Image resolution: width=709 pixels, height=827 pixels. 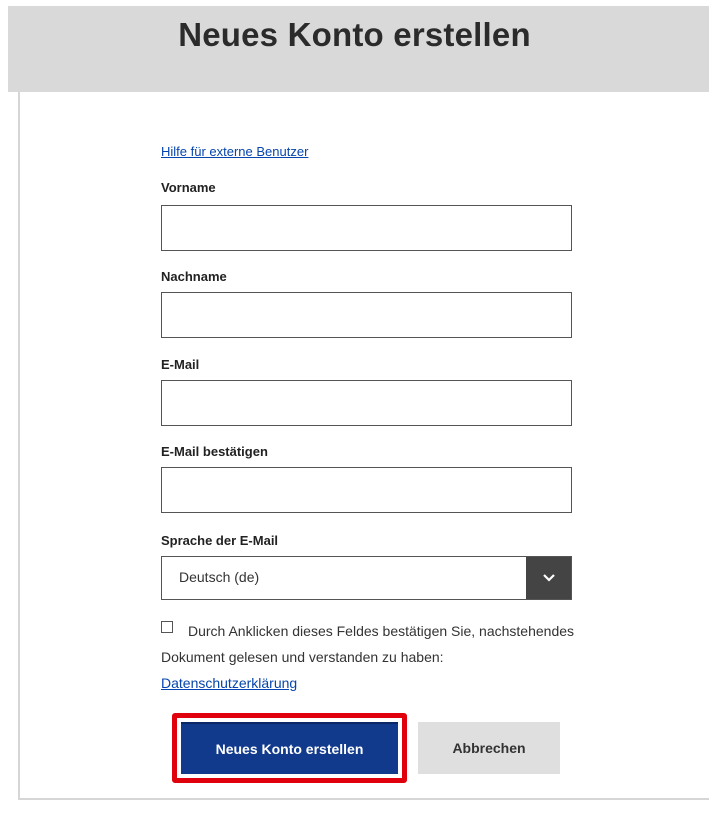 What do you see at coordinates (366, 228) in the screenshot?
I see `first-name-input` at bounding box center [366, 228].